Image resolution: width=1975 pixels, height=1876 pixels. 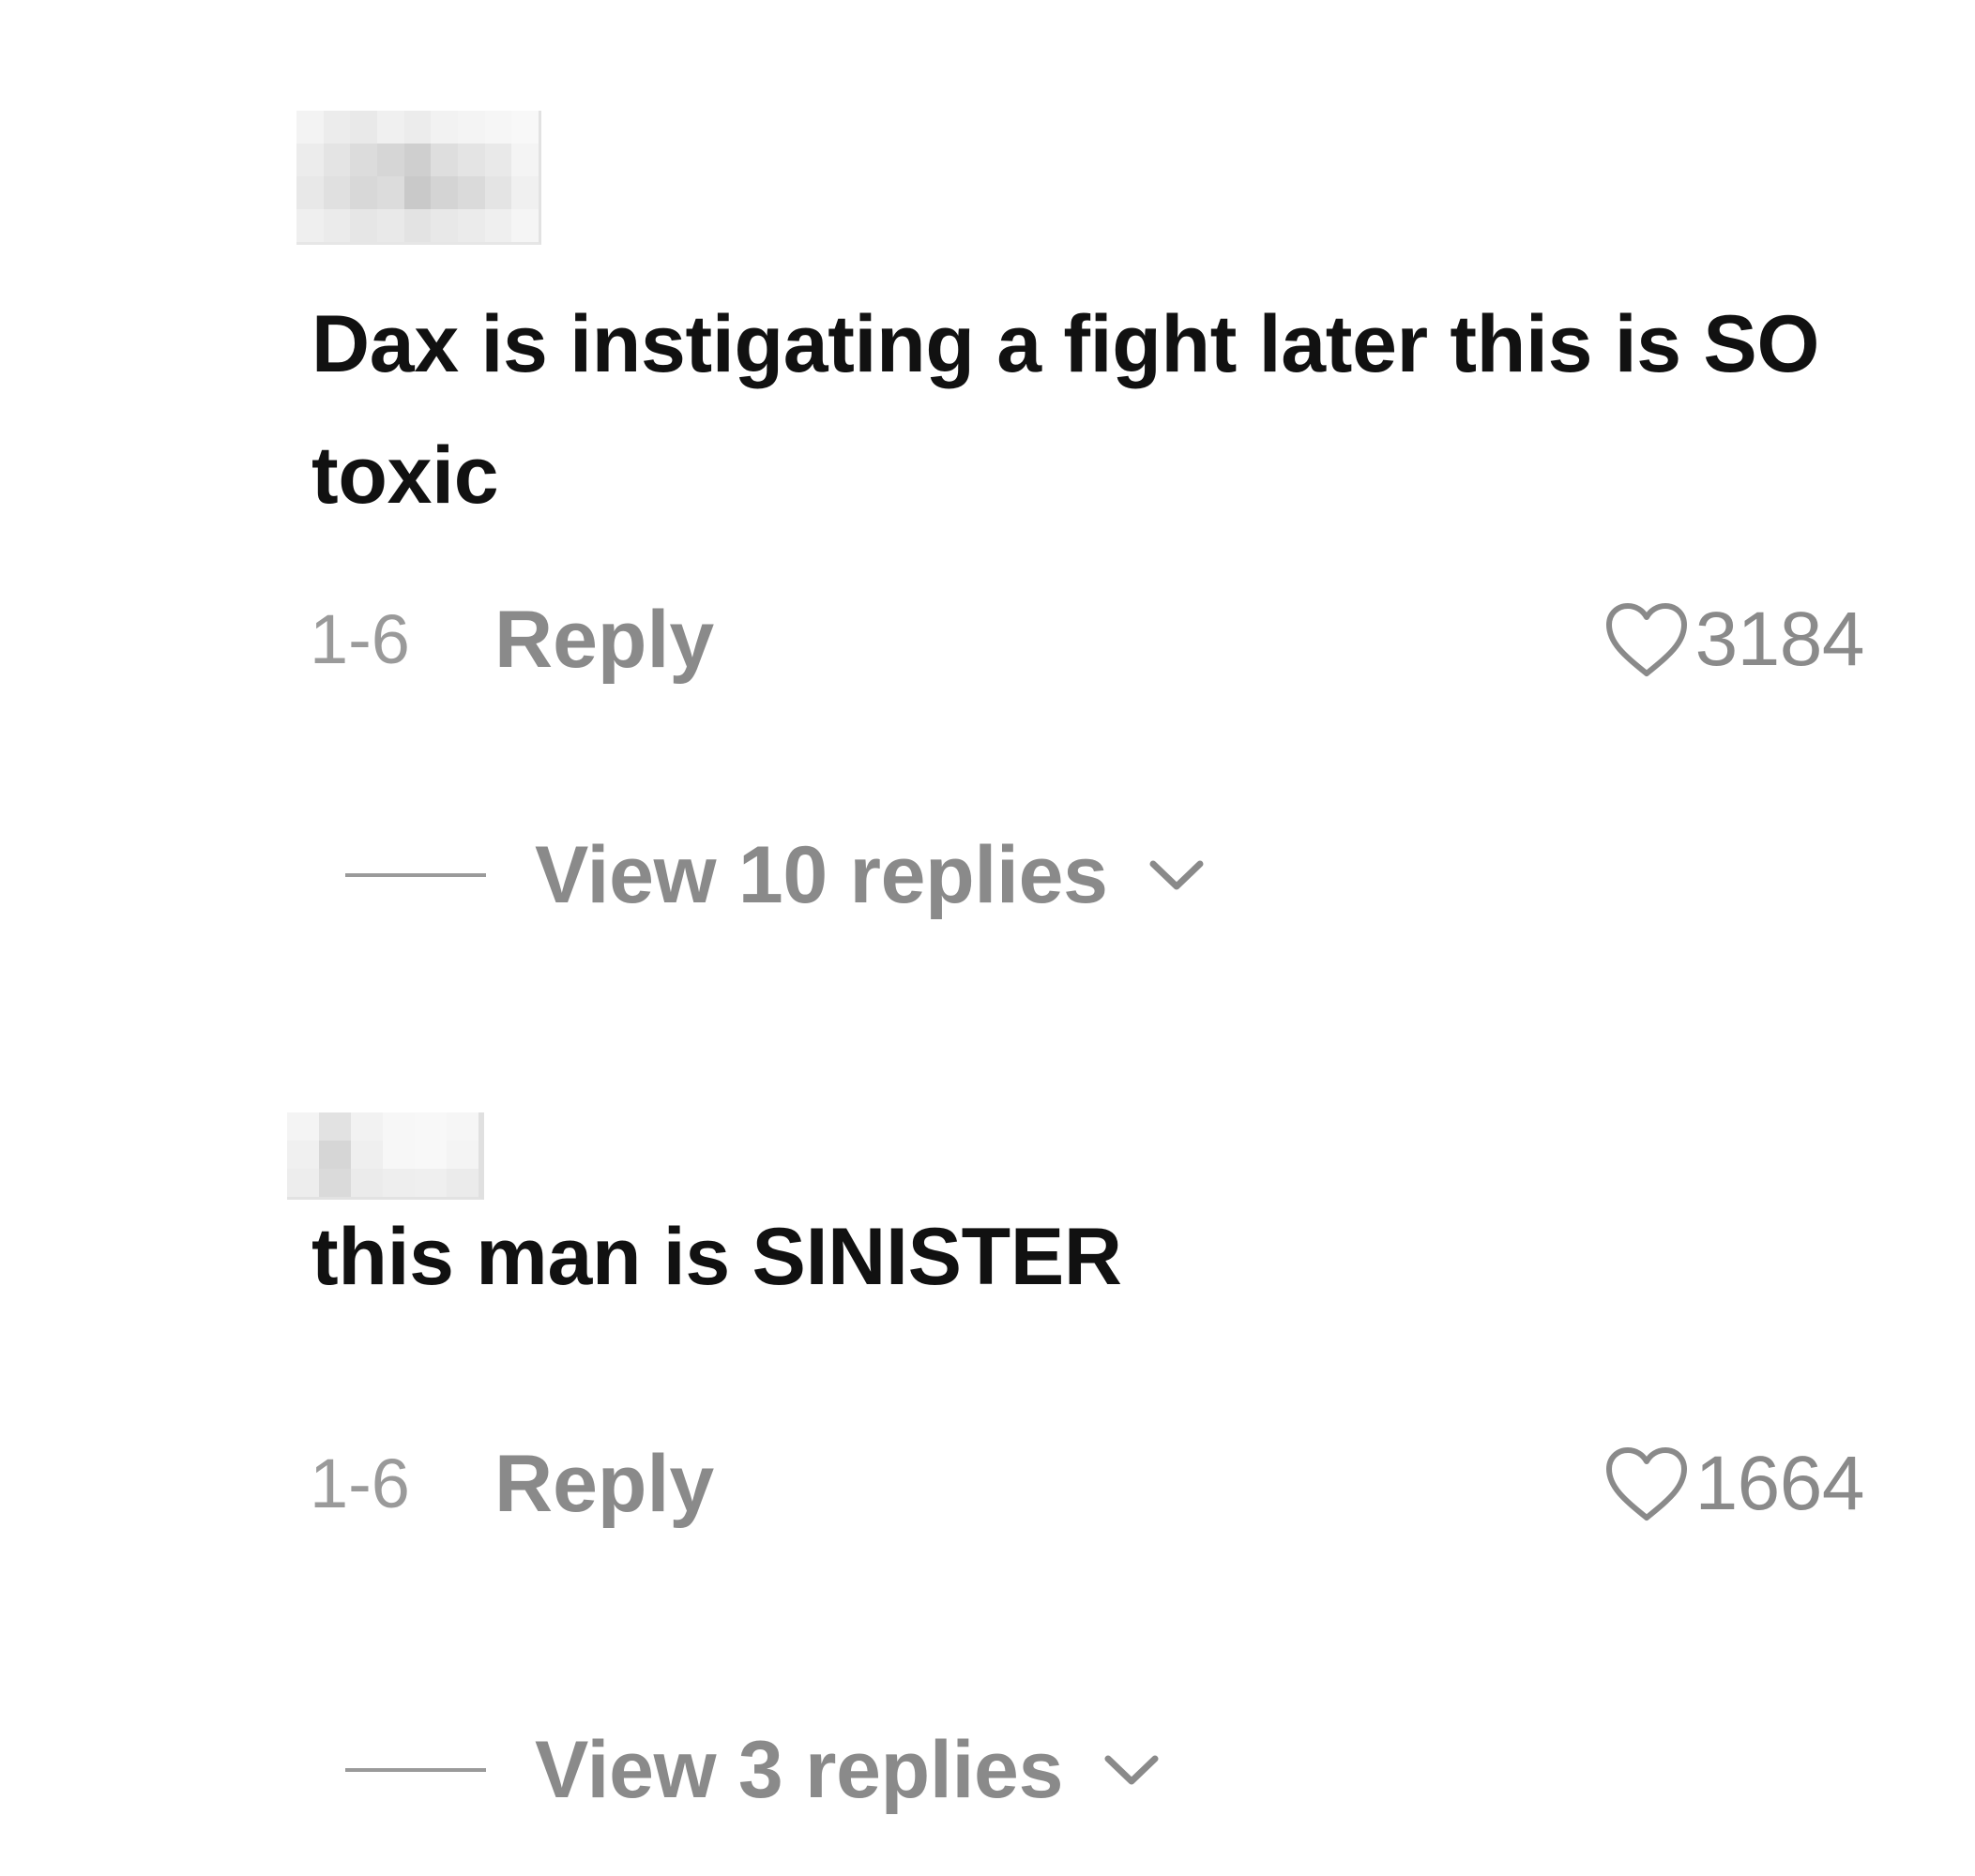 What do you see at coordinates (1779, 639) in the screenshot?
I see `like-count: 3184` at bounding box center [1779, 639].